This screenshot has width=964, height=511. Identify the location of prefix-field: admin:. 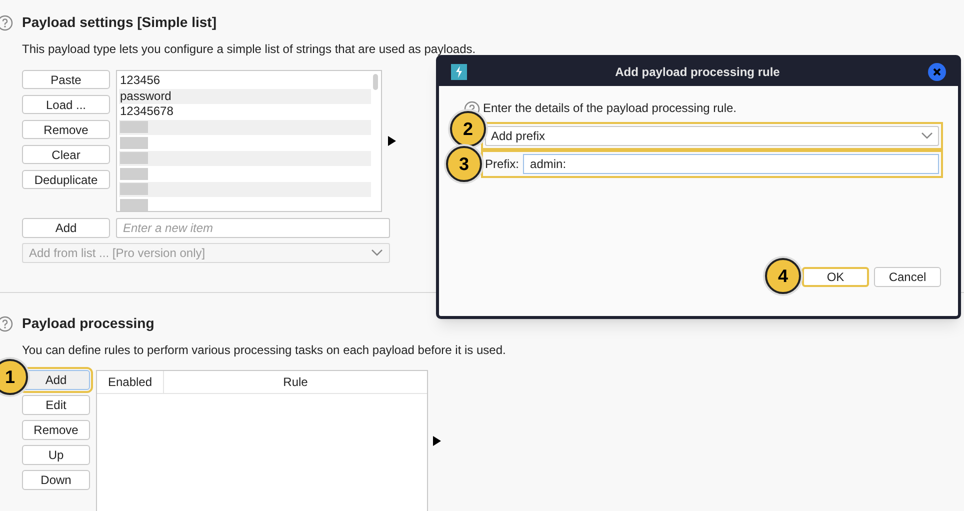
(731, 164).